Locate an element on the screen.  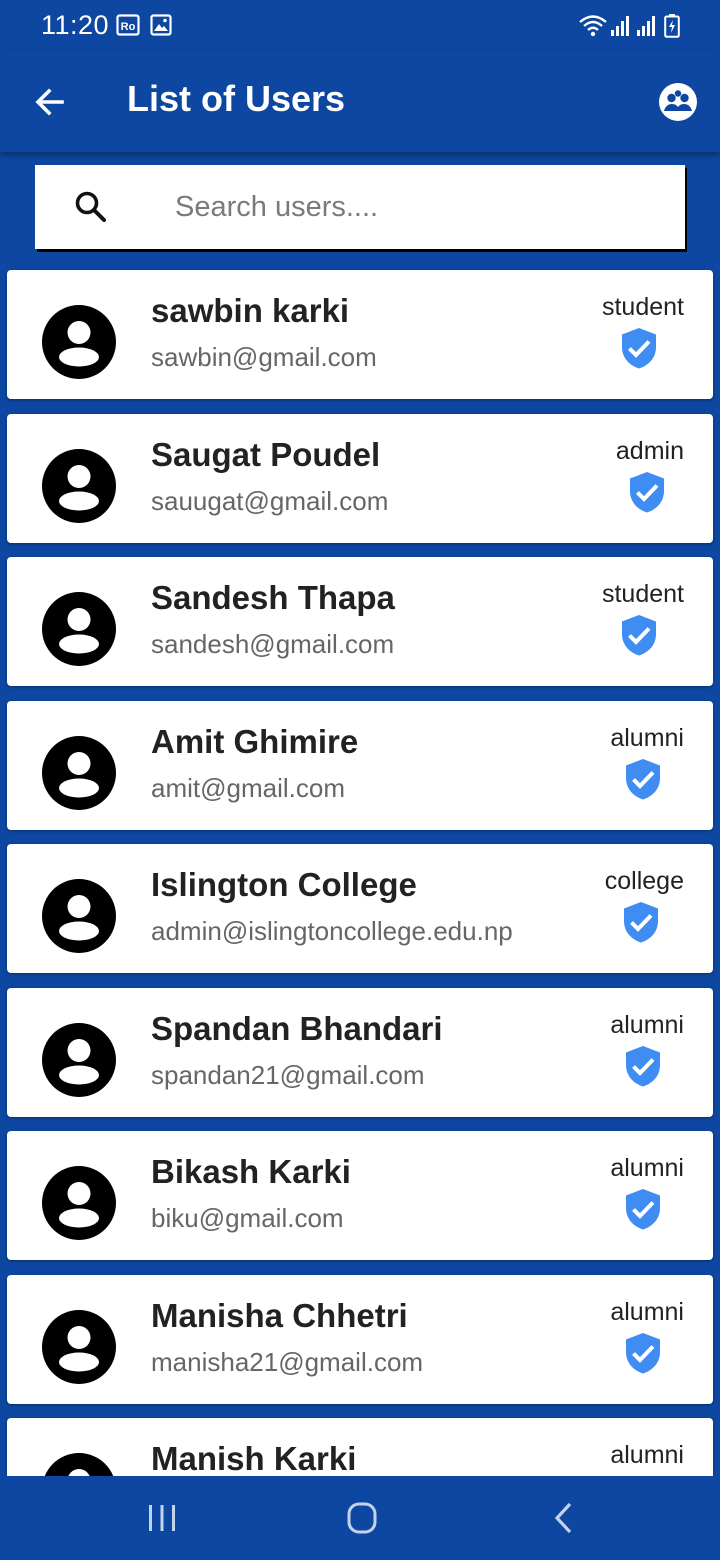
status-time: 11:20 is located at coordinates (75, 25).